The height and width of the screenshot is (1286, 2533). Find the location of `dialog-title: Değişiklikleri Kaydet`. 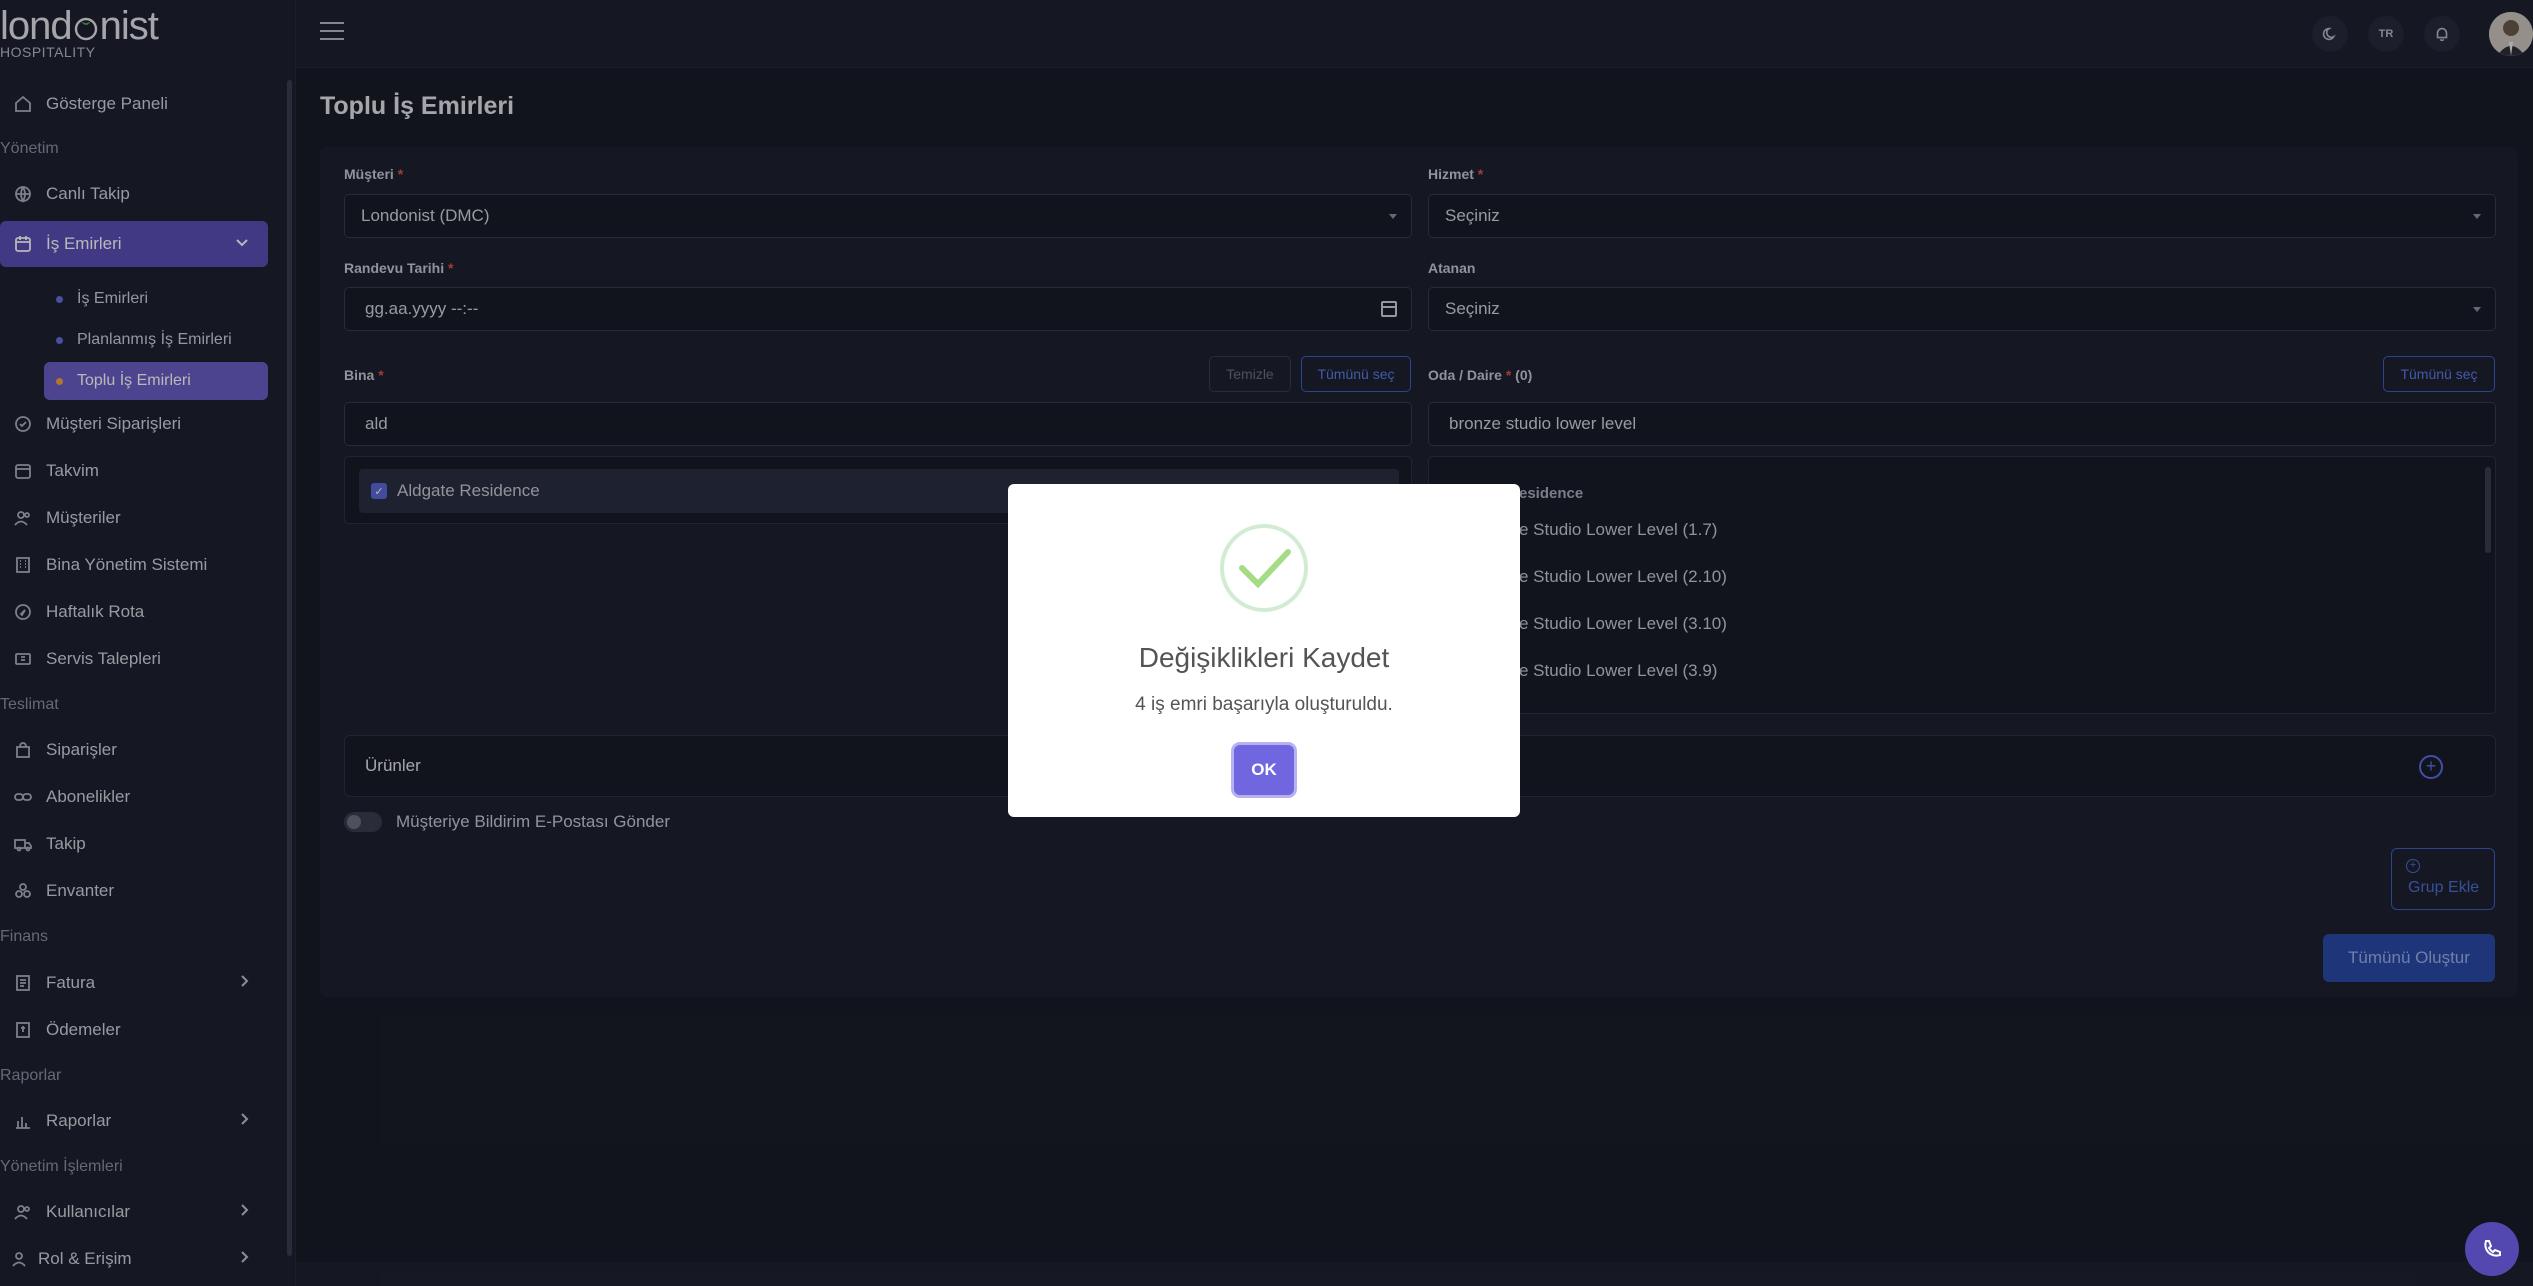

dialog-title: Değişiklikleri Kaydet is located at coordinates (1264, 657).